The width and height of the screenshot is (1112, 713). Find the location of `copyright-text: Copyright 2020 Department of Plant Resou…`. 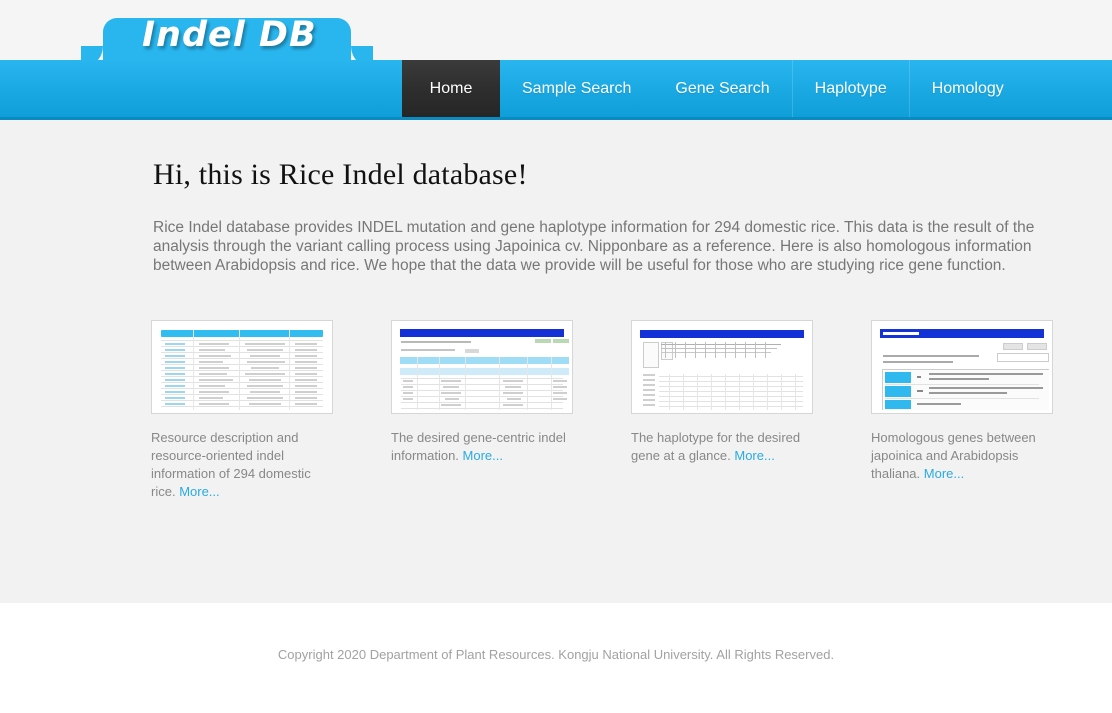

copyright-text: Copyright 2020 Department of Plant Resou… is located at coordinates (556, 654).